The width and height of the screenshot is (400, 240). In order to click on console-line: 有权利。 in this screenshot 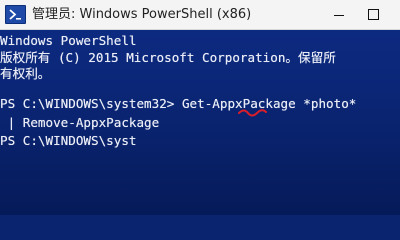, I will do `click(25, 73)`.